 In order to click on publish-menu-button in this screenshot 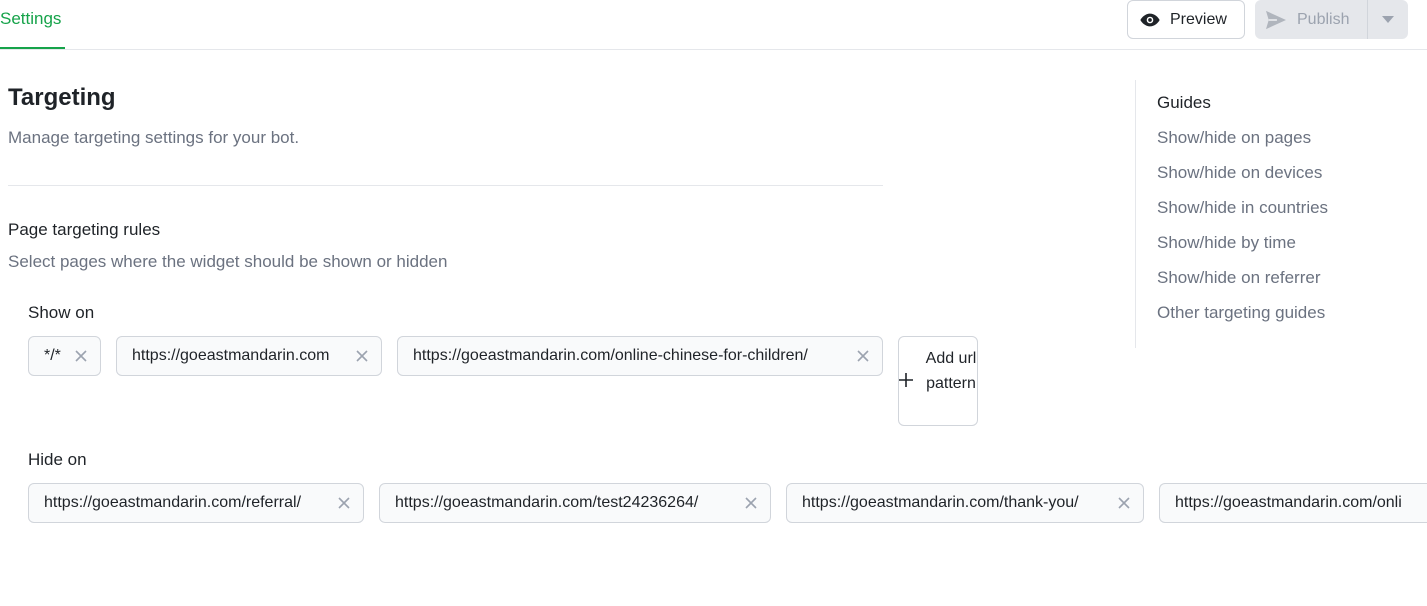, I will do `click(1388, 19)`.